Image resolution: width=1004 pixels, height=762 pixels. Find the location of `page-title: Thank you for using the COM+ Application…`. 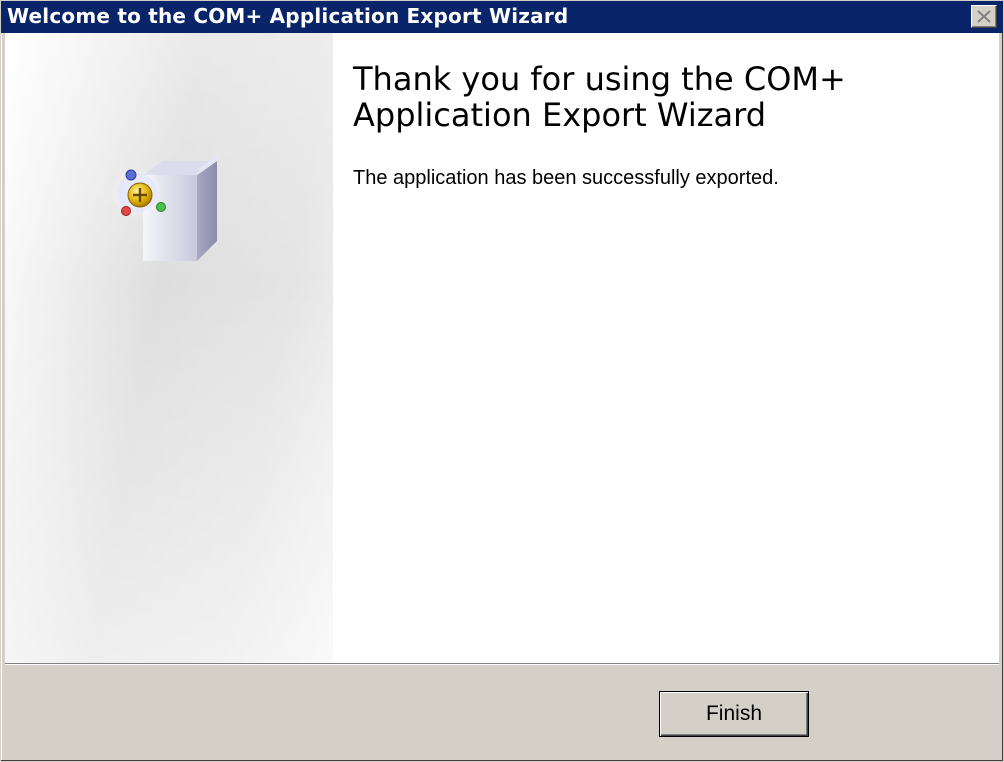

page-title: Thank you for using the COM+ Application… is located at coordinates (599, 97).